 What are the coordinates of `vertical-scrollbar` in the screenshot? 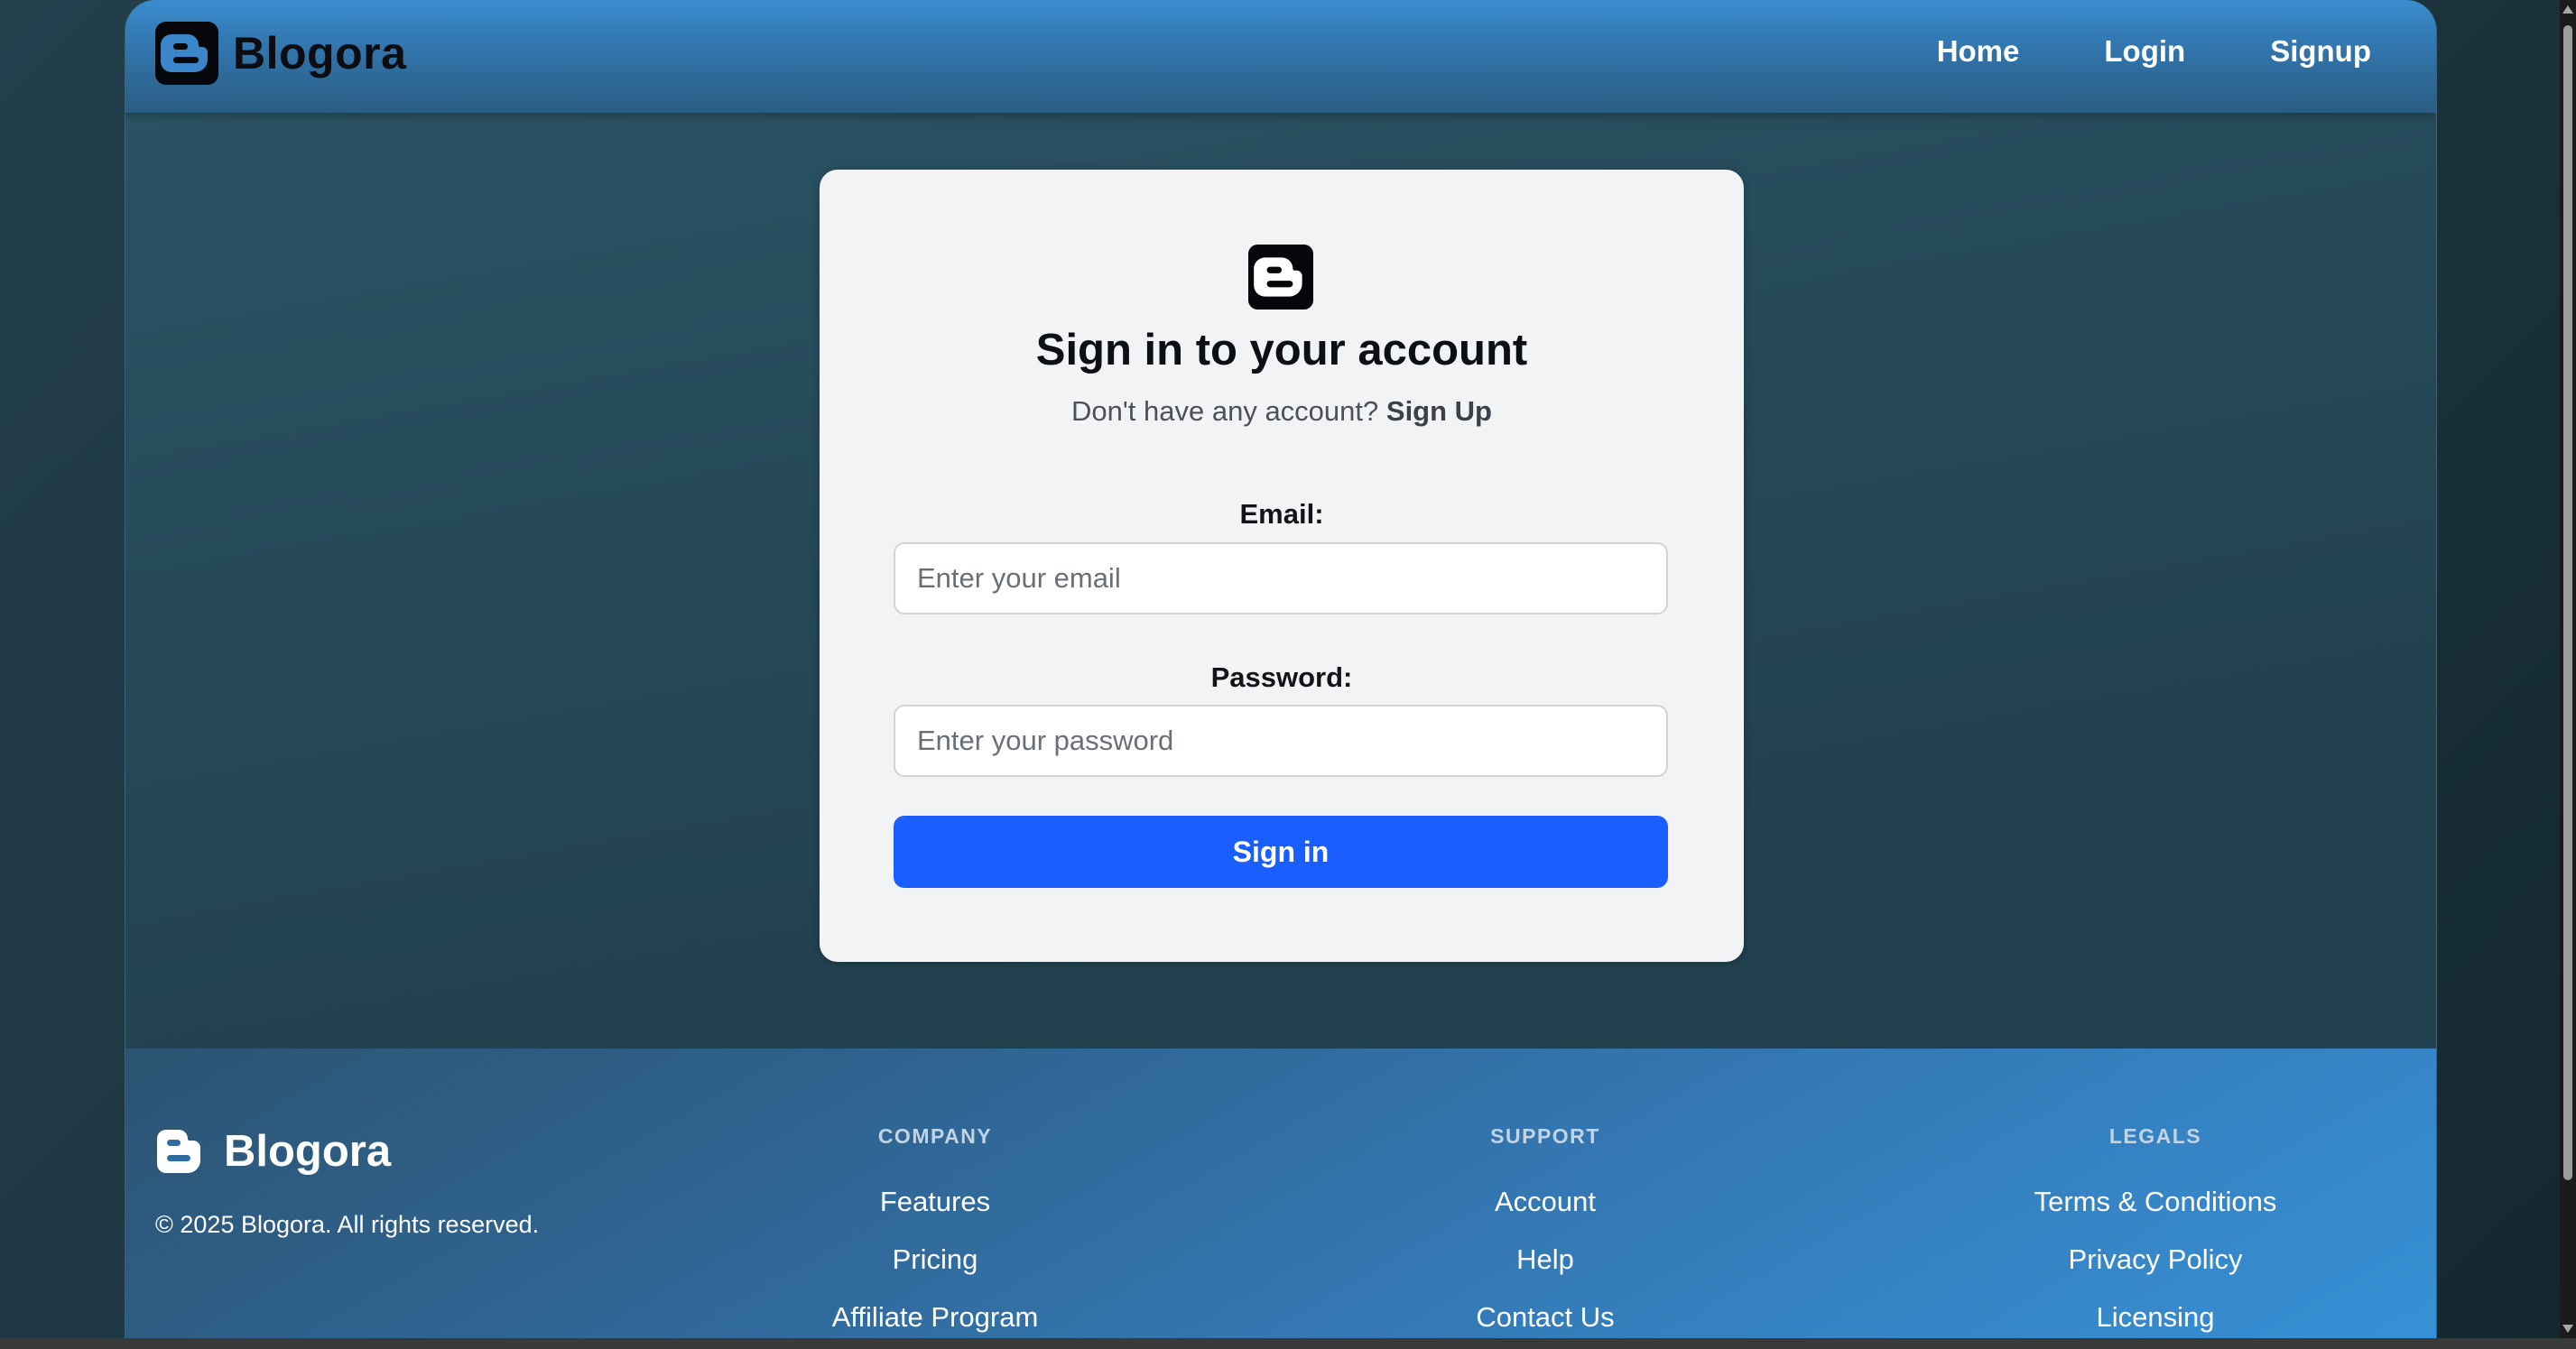 It's located at (2568, 669).